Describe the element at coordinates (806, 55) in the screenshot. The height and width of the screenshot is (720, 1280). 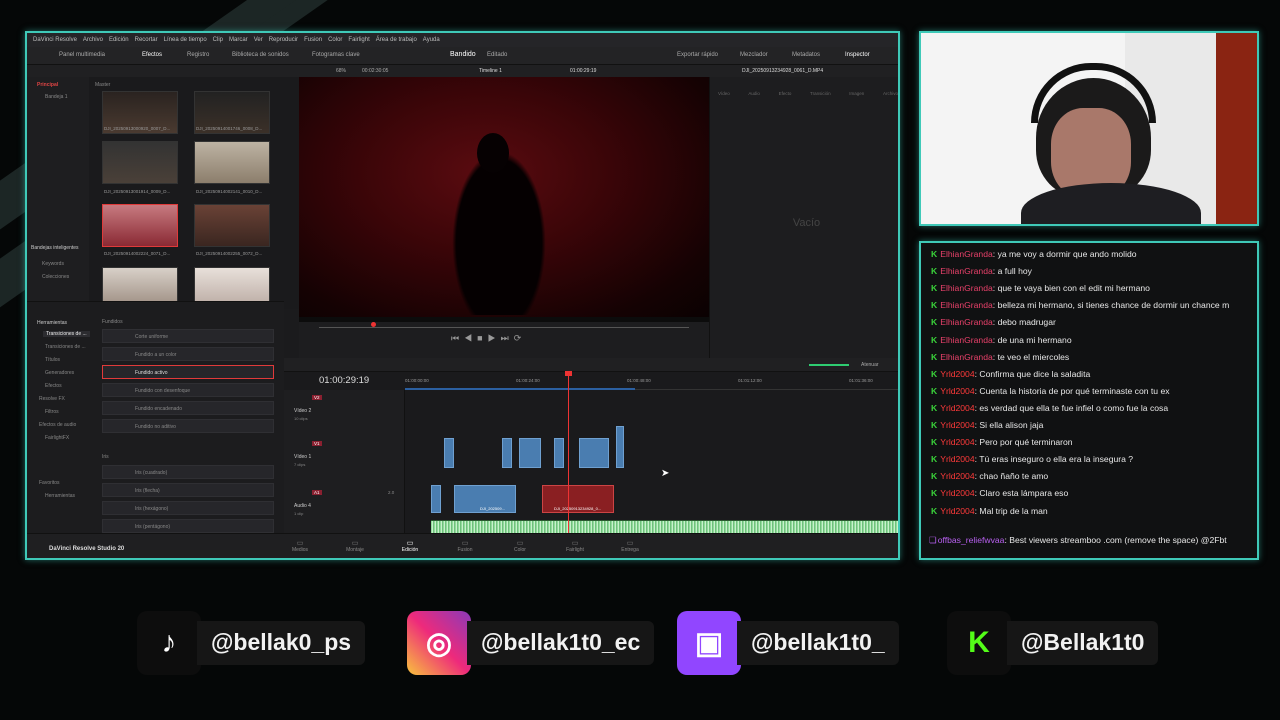
I see `metadata-button: Metadatos` at that location.